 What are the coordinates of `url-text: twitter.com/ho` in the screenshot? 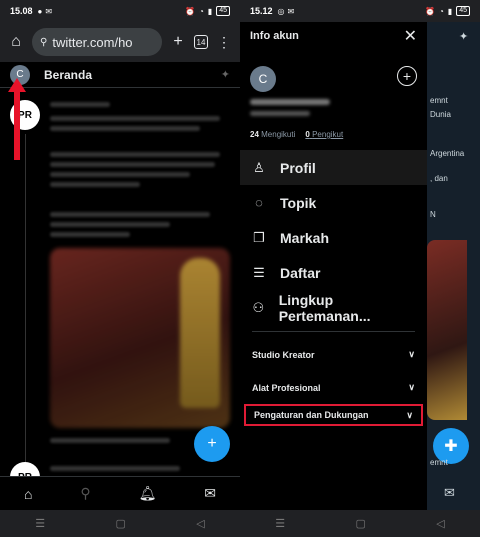 It's located at (92, 42).